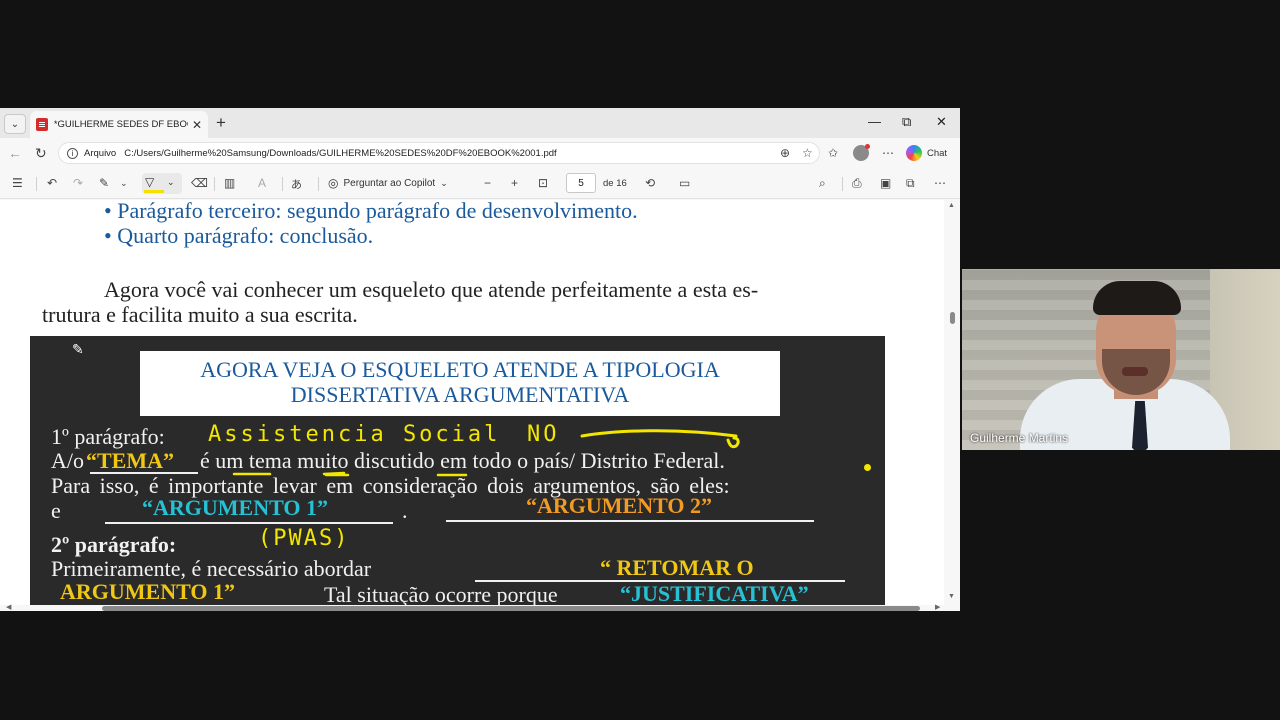 Image resolution: width=1280 pixels, height=720 pixels. What do you see at coordinates (8, 607) in the screenshot?
I see `scroll-left-icon: ◀` at bounding box center [8, 607].